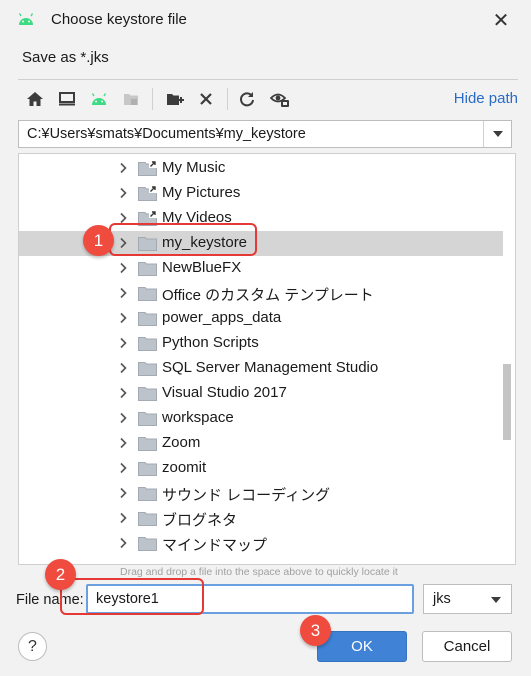  What do you see at coordinates (26, 19) in the screenshot?
I see `android-icon` at bounding box center [26, 19].